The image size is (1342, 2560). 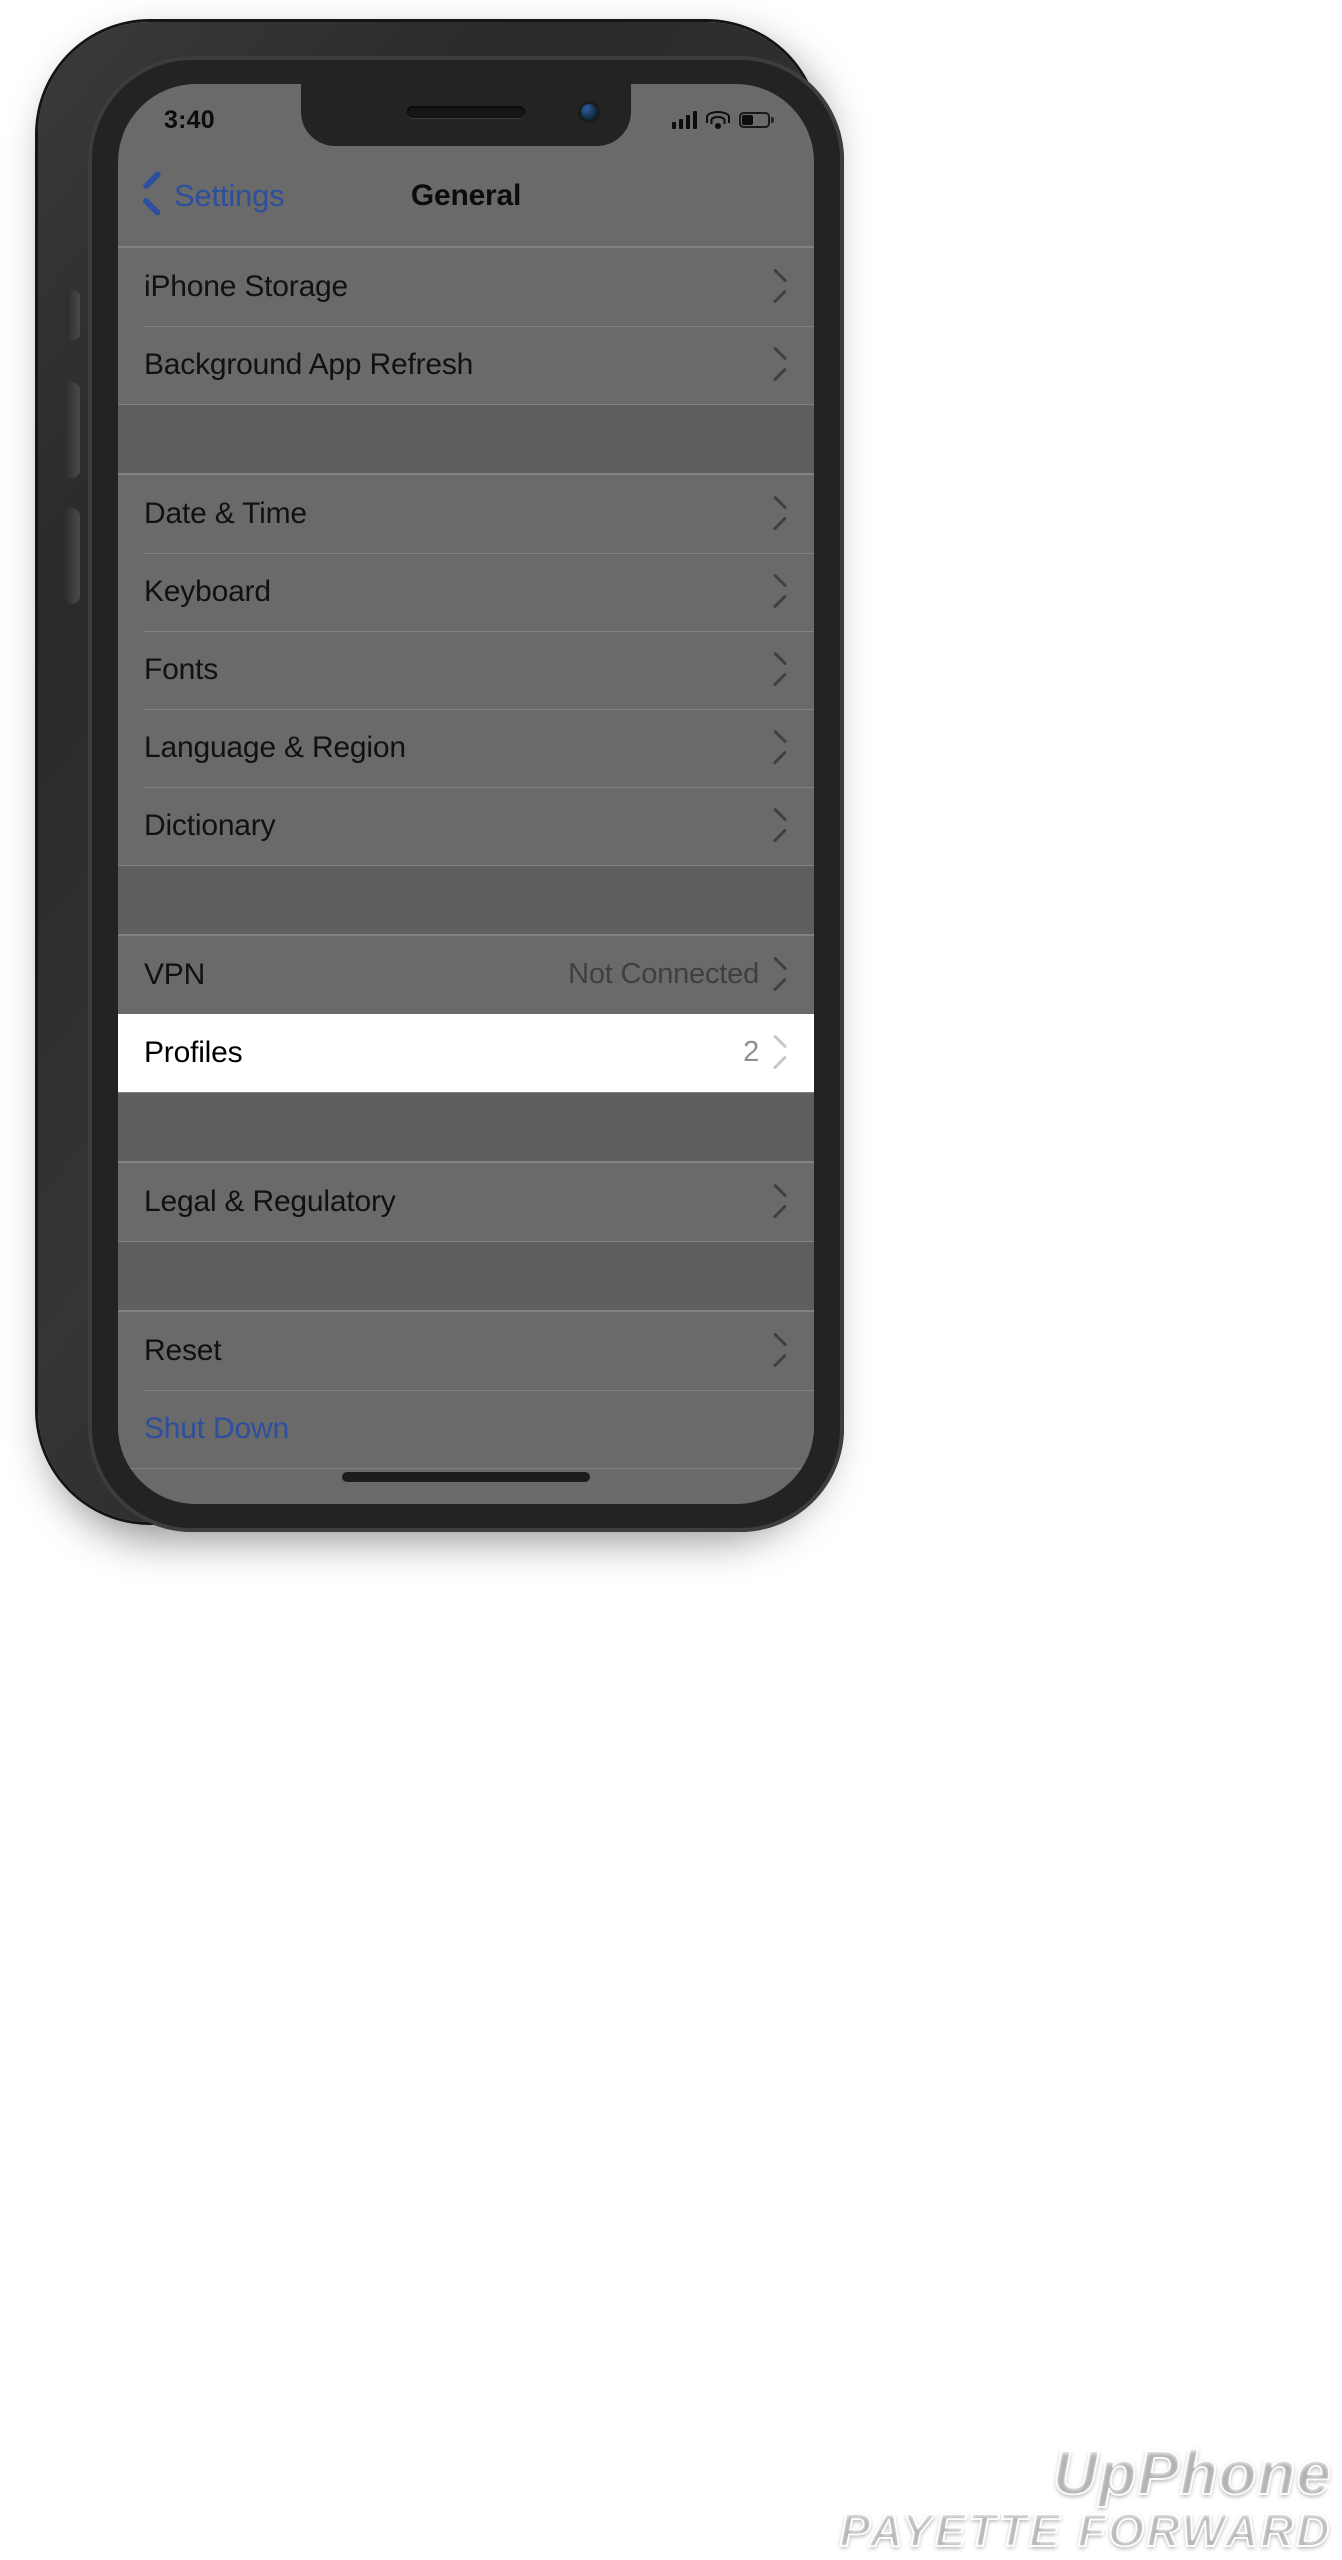 I want to click on row-accessory: Not Connected, so click(x=679, y=974).